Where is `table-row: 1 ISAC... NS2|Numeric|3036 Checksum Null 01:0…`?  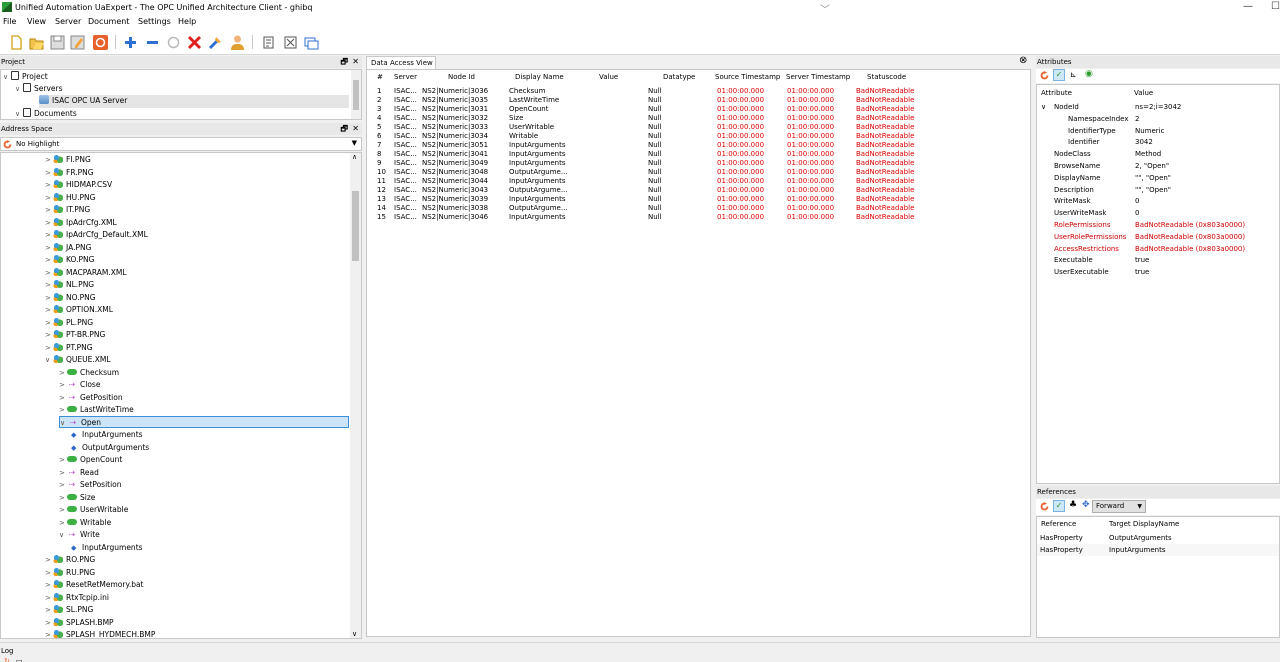
table-row: 1 ISAC... NS2|Numeric|3036 Checksum Null 01:0… is located at coordinates (698, 91).